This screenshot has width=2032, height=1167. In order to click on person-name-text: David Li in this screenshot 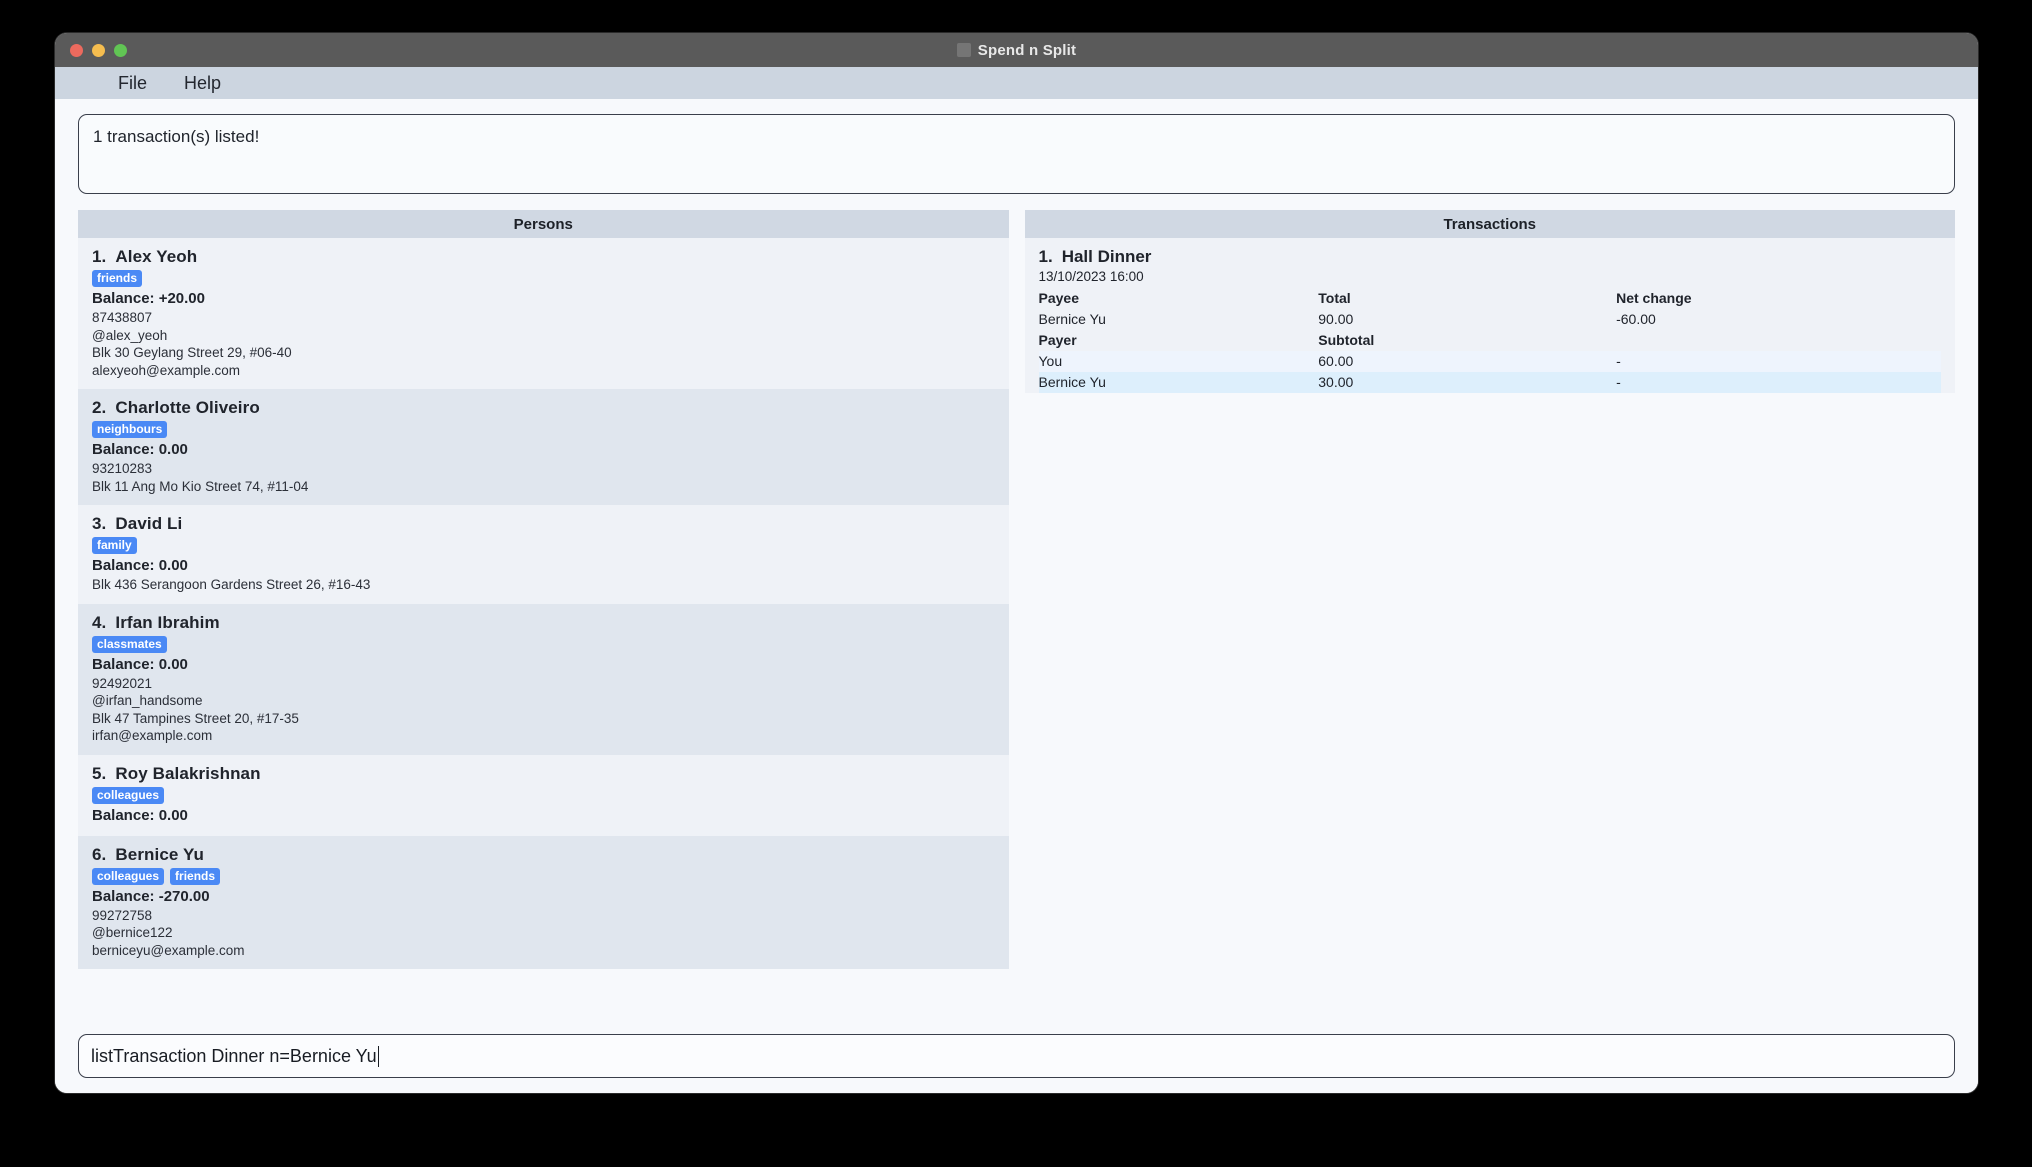, I will do `click(149, 524)`.